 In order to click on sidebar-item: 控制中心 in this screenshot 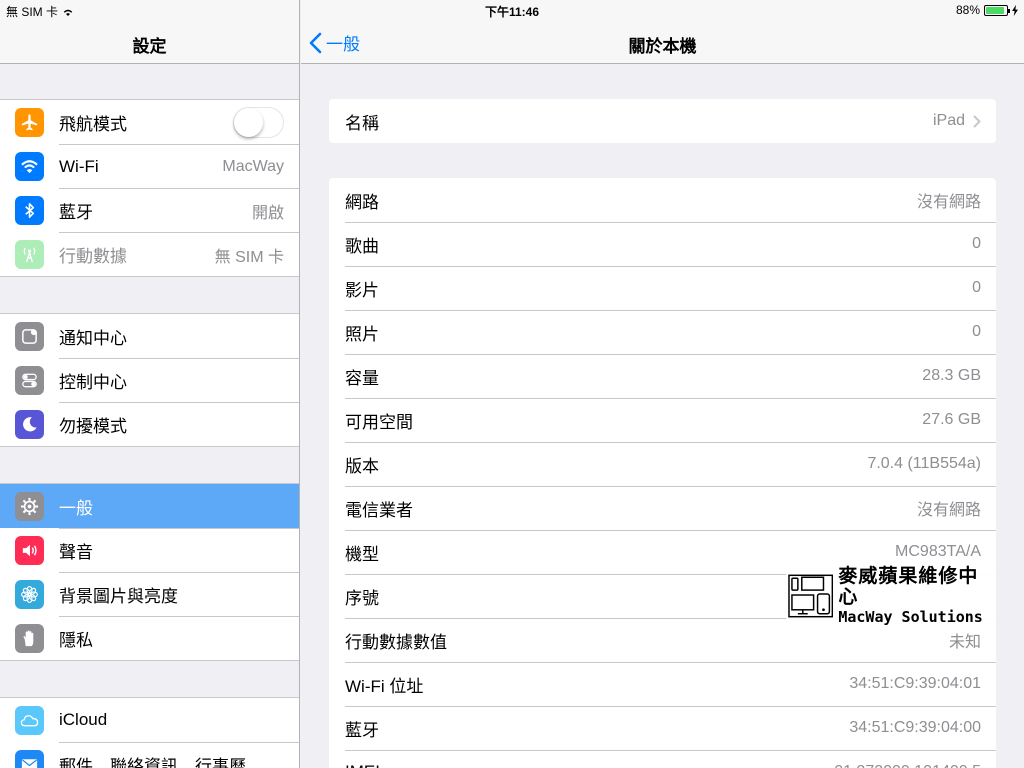, I will do `click(149, 380)`.